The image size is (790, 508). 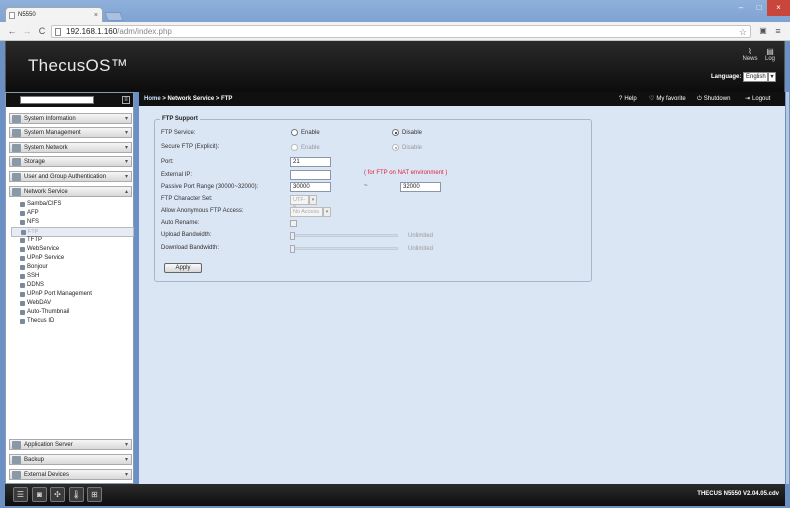 I want to click on bottom-bar: ☰ ◙ ✣ 🌡 ⊞ THECUS N5550 V2.04.05.cdv, so click(x=395, y=495).